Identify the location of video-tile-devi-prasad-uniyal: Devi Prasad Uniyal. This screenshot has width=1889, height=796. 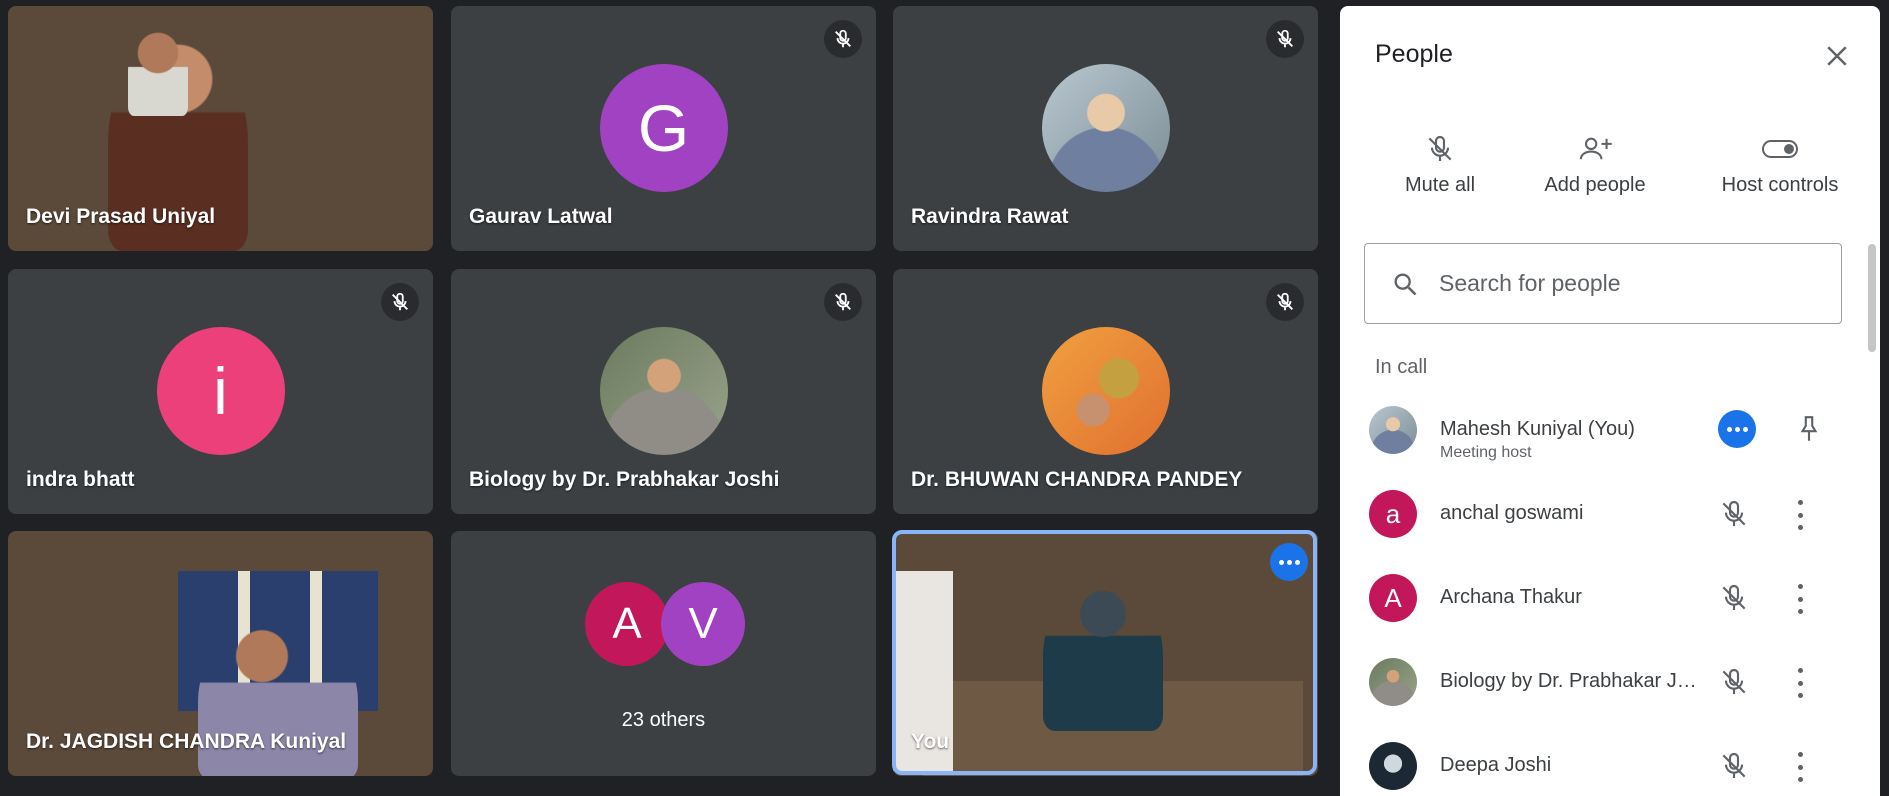
(220, 128).